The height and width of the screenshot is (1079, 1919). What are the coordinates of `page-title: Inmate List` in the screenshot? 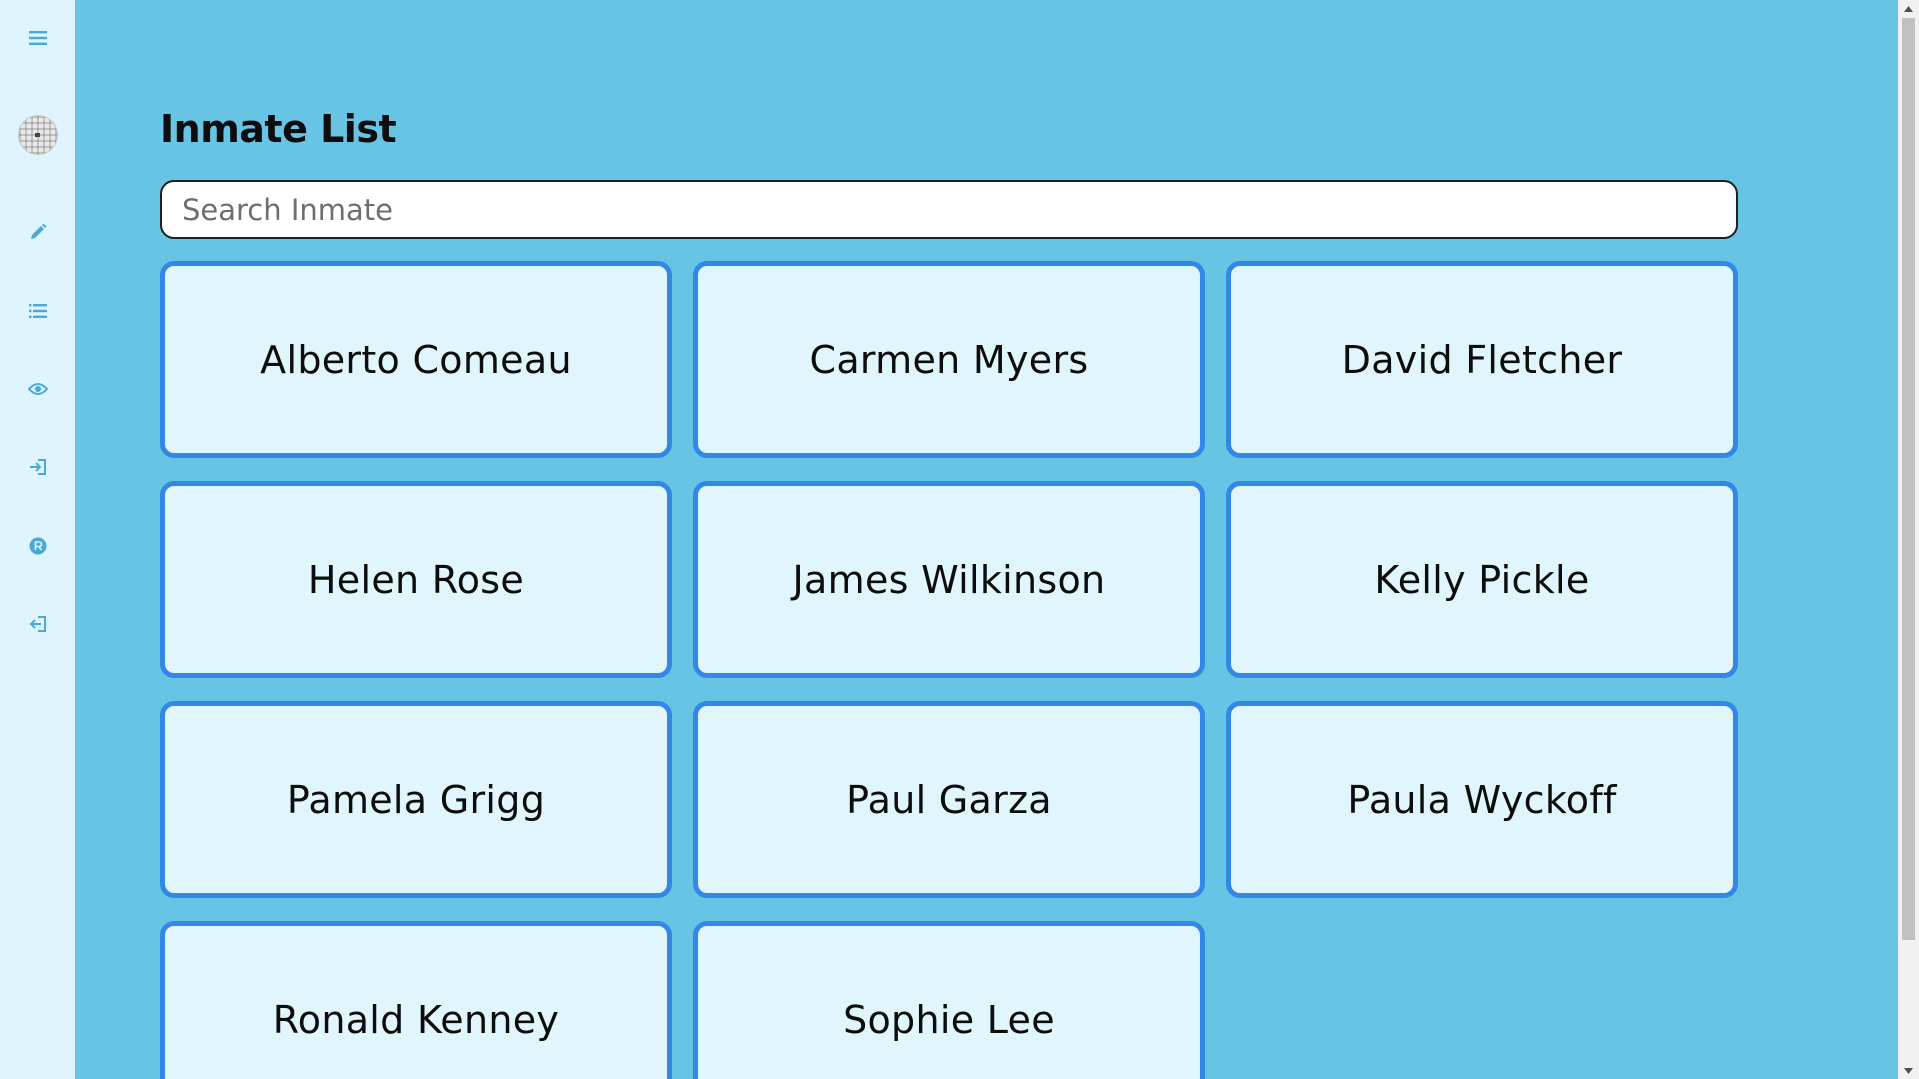 It's located at (278, 129).